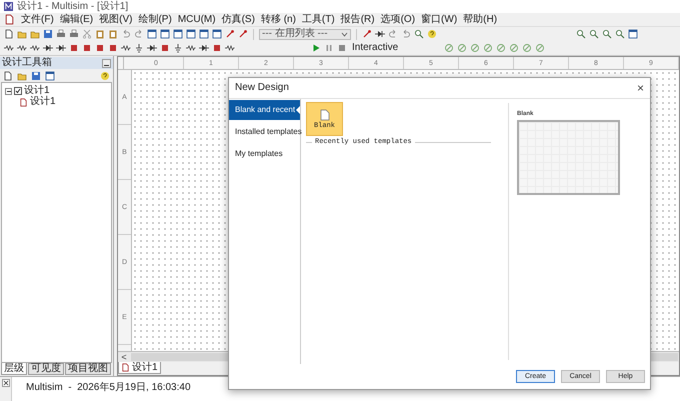 The height and width of the screenshot is (401, 680). Describe the element at coordinates (262, 88) in the screenshot. I see `dialog-title: New Design` at that location.